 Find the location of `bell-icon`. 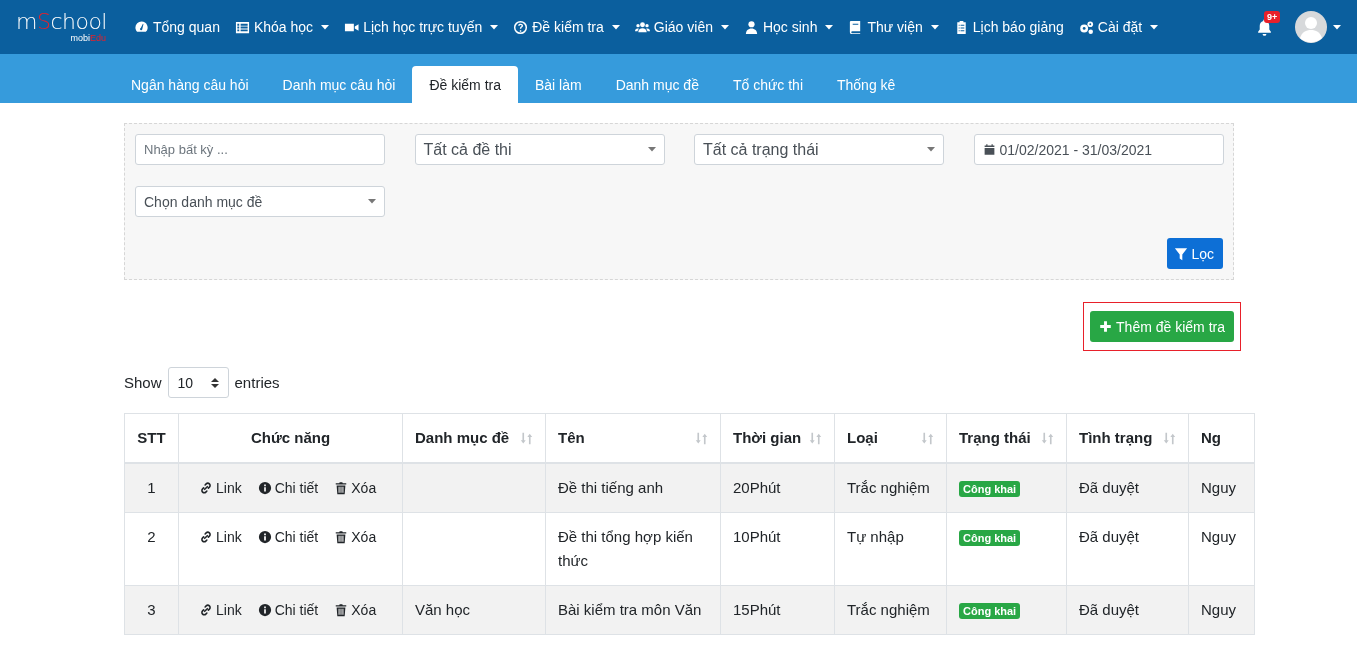

bell-icon is located at coordinates (1264, 27).